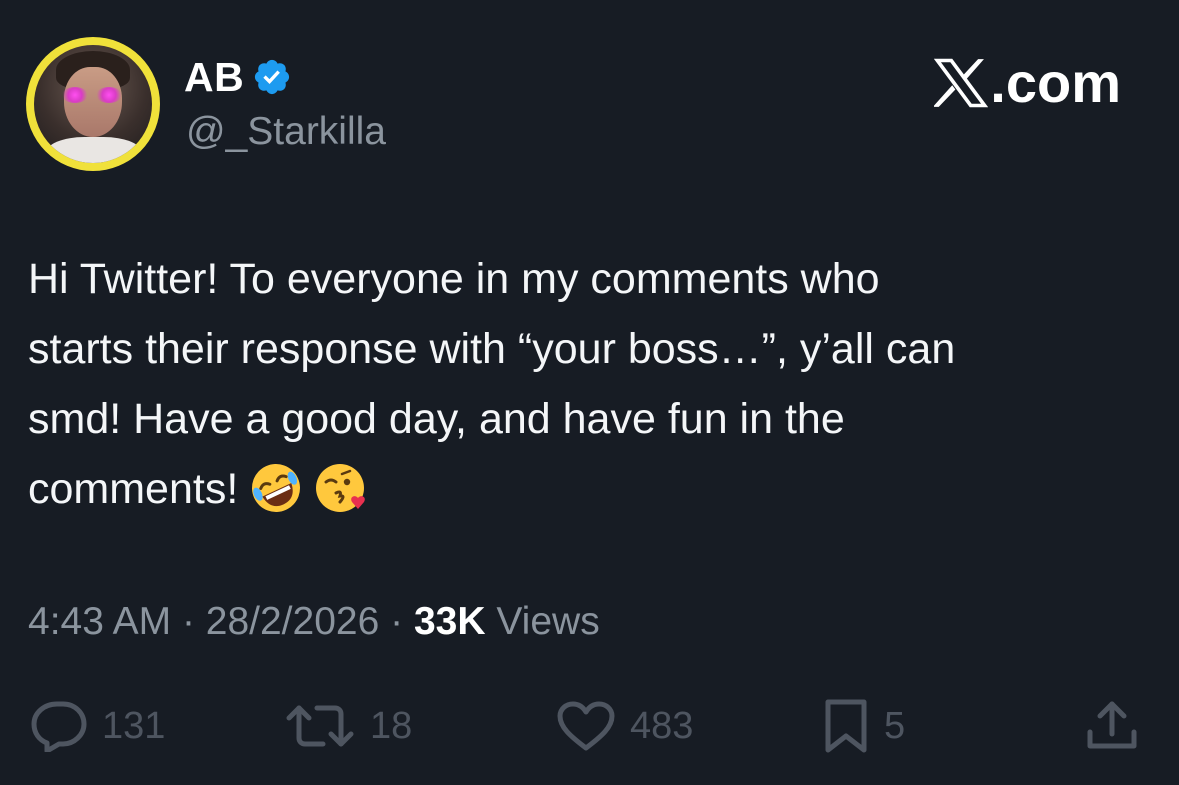 This screenshot has height=785, width=1179. I want to click on reply-icon, so click(59, 726).